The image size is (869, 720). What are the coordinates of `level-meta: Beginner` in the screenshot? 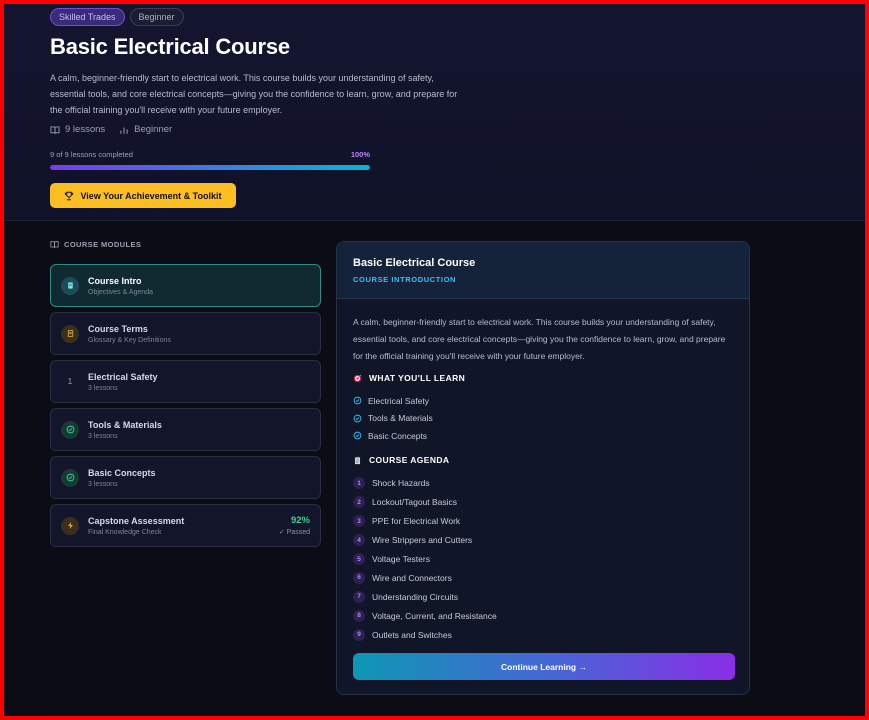 It's located at (145, 129).